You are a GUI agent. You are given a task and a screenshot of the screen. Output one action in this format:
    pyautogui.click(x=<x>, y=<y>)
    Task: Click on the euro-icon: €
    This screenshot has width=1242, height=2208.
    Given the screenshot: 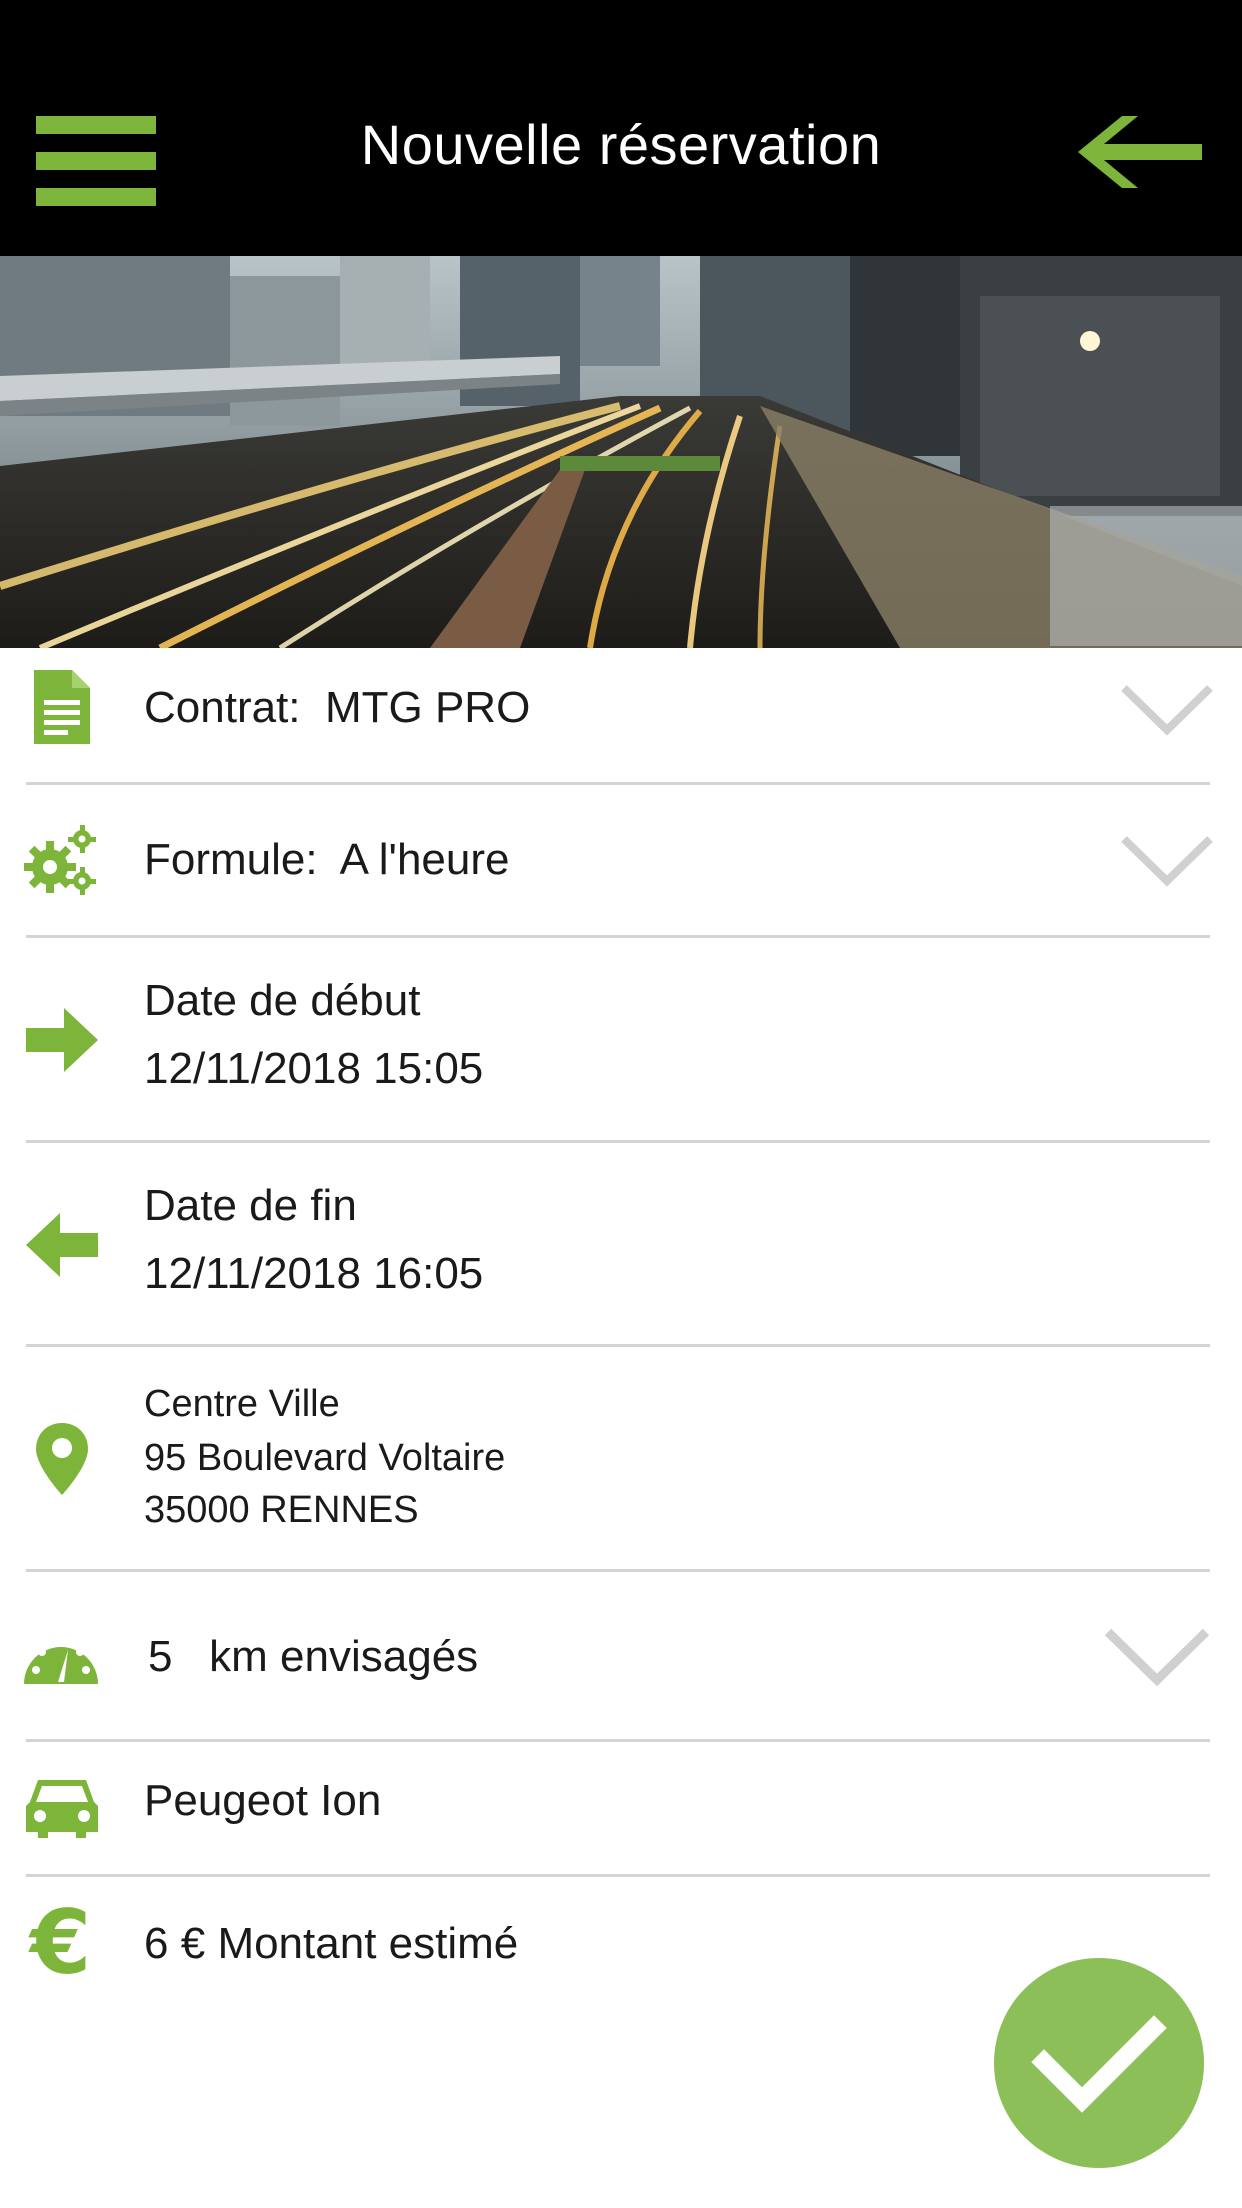 What is the action you would take?
    pyautogui.click(x=61, y=1942)
    